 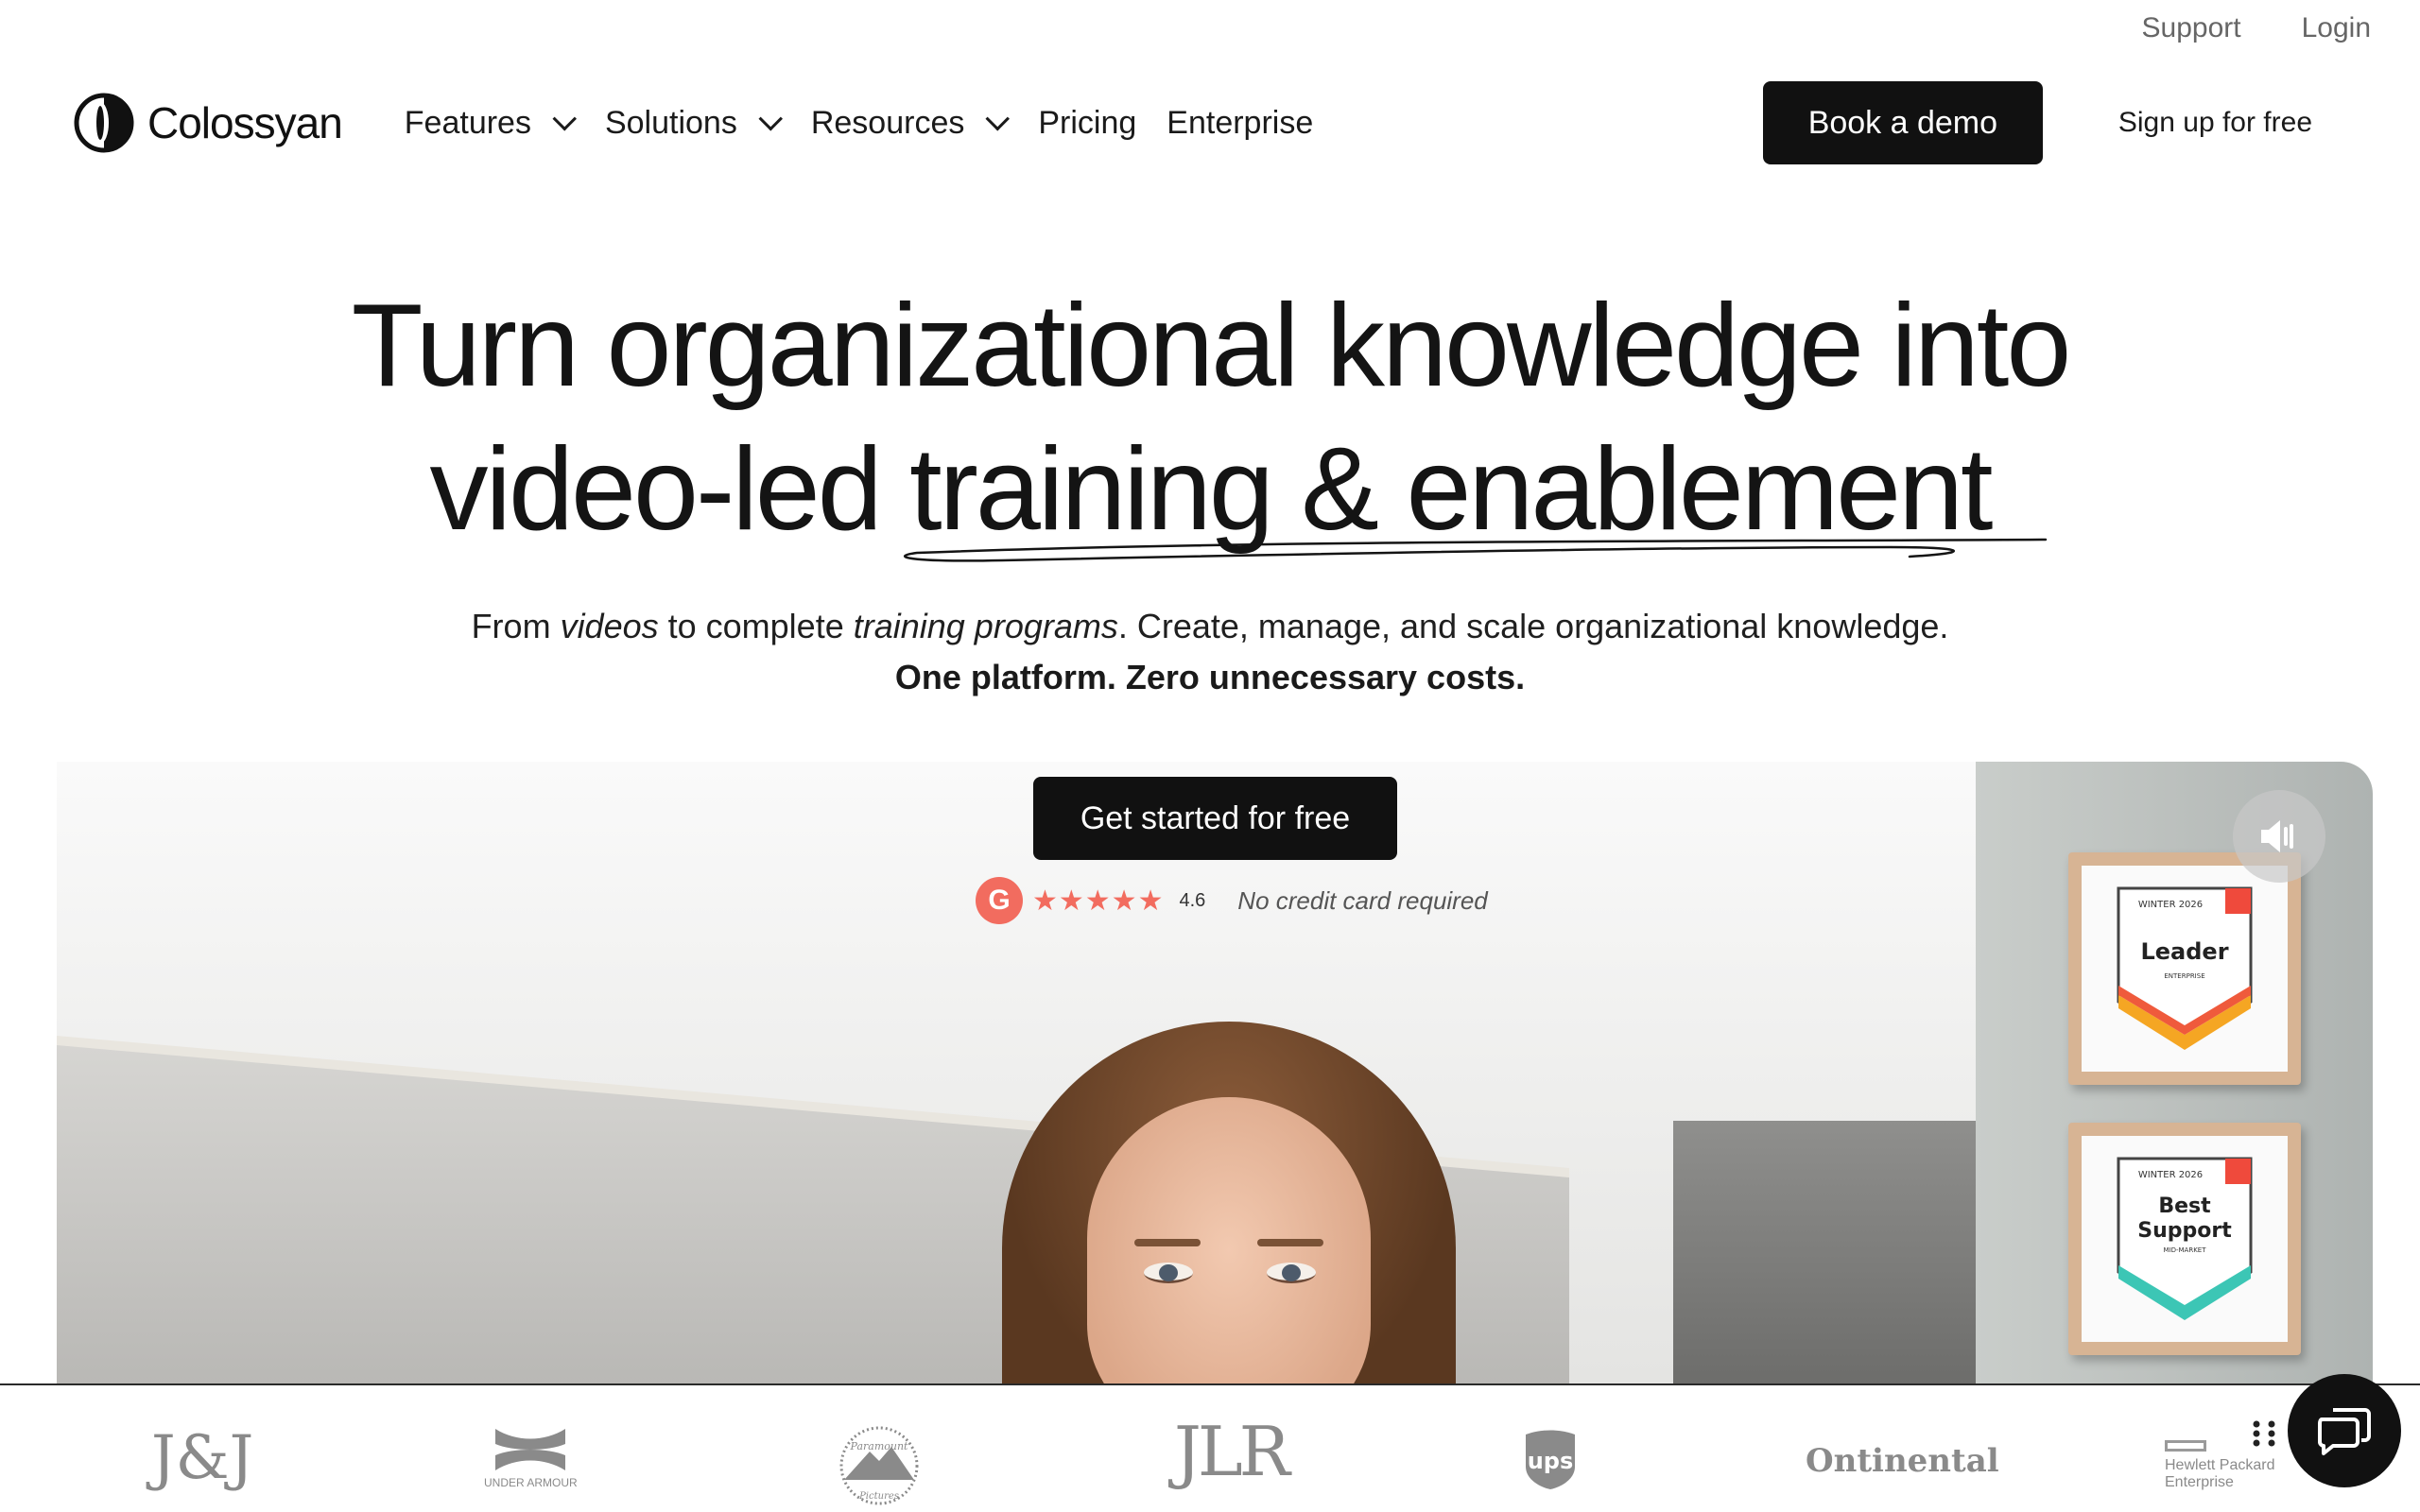 I want to click on g2-leader-badge: WINTER 2026 Leader ENTERPRISE, so click(x=2184, y=968).